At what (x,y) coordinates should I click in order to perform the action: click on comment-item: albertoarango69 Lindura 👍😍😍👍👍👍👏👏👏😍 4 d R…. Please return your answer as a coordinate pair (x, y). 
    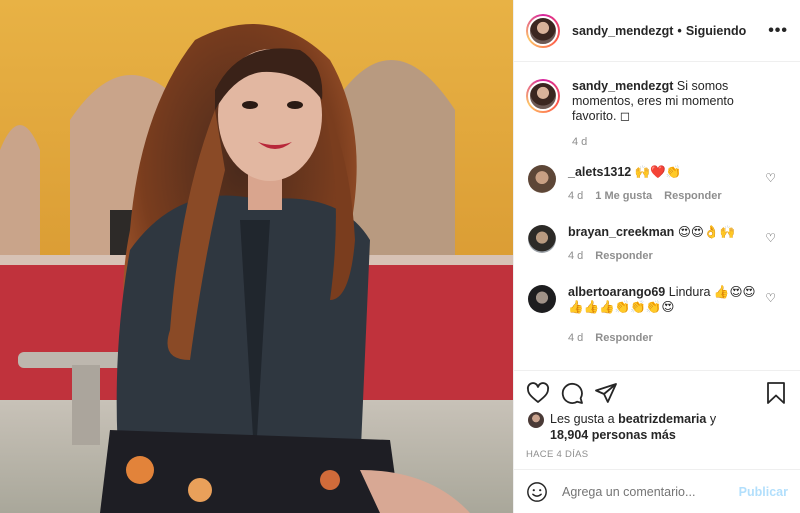
    Looking at the image, I should click on (657, 320).